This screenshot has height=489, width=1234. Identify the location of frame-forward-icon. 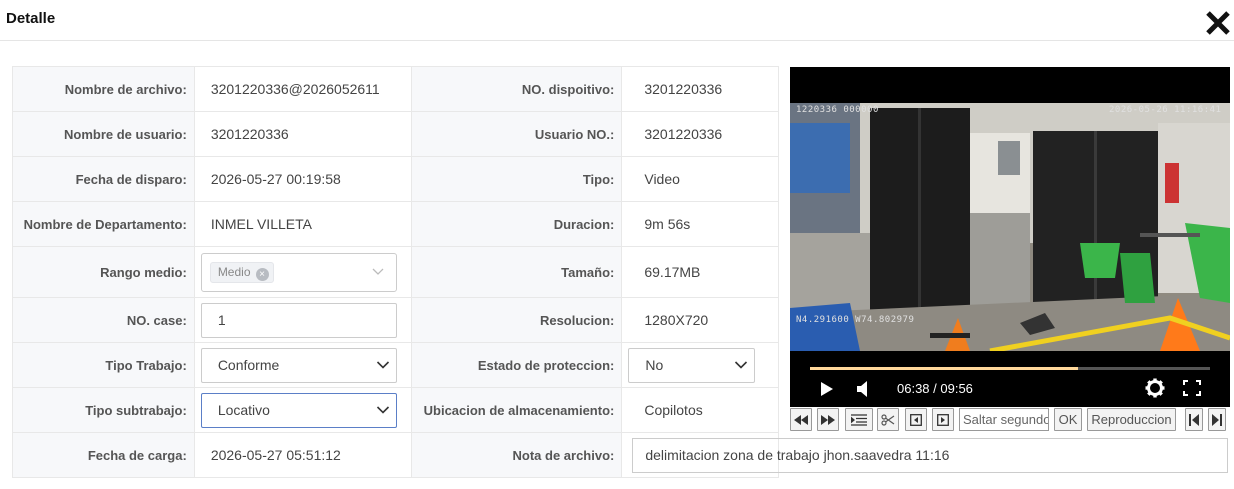
(943, 419).